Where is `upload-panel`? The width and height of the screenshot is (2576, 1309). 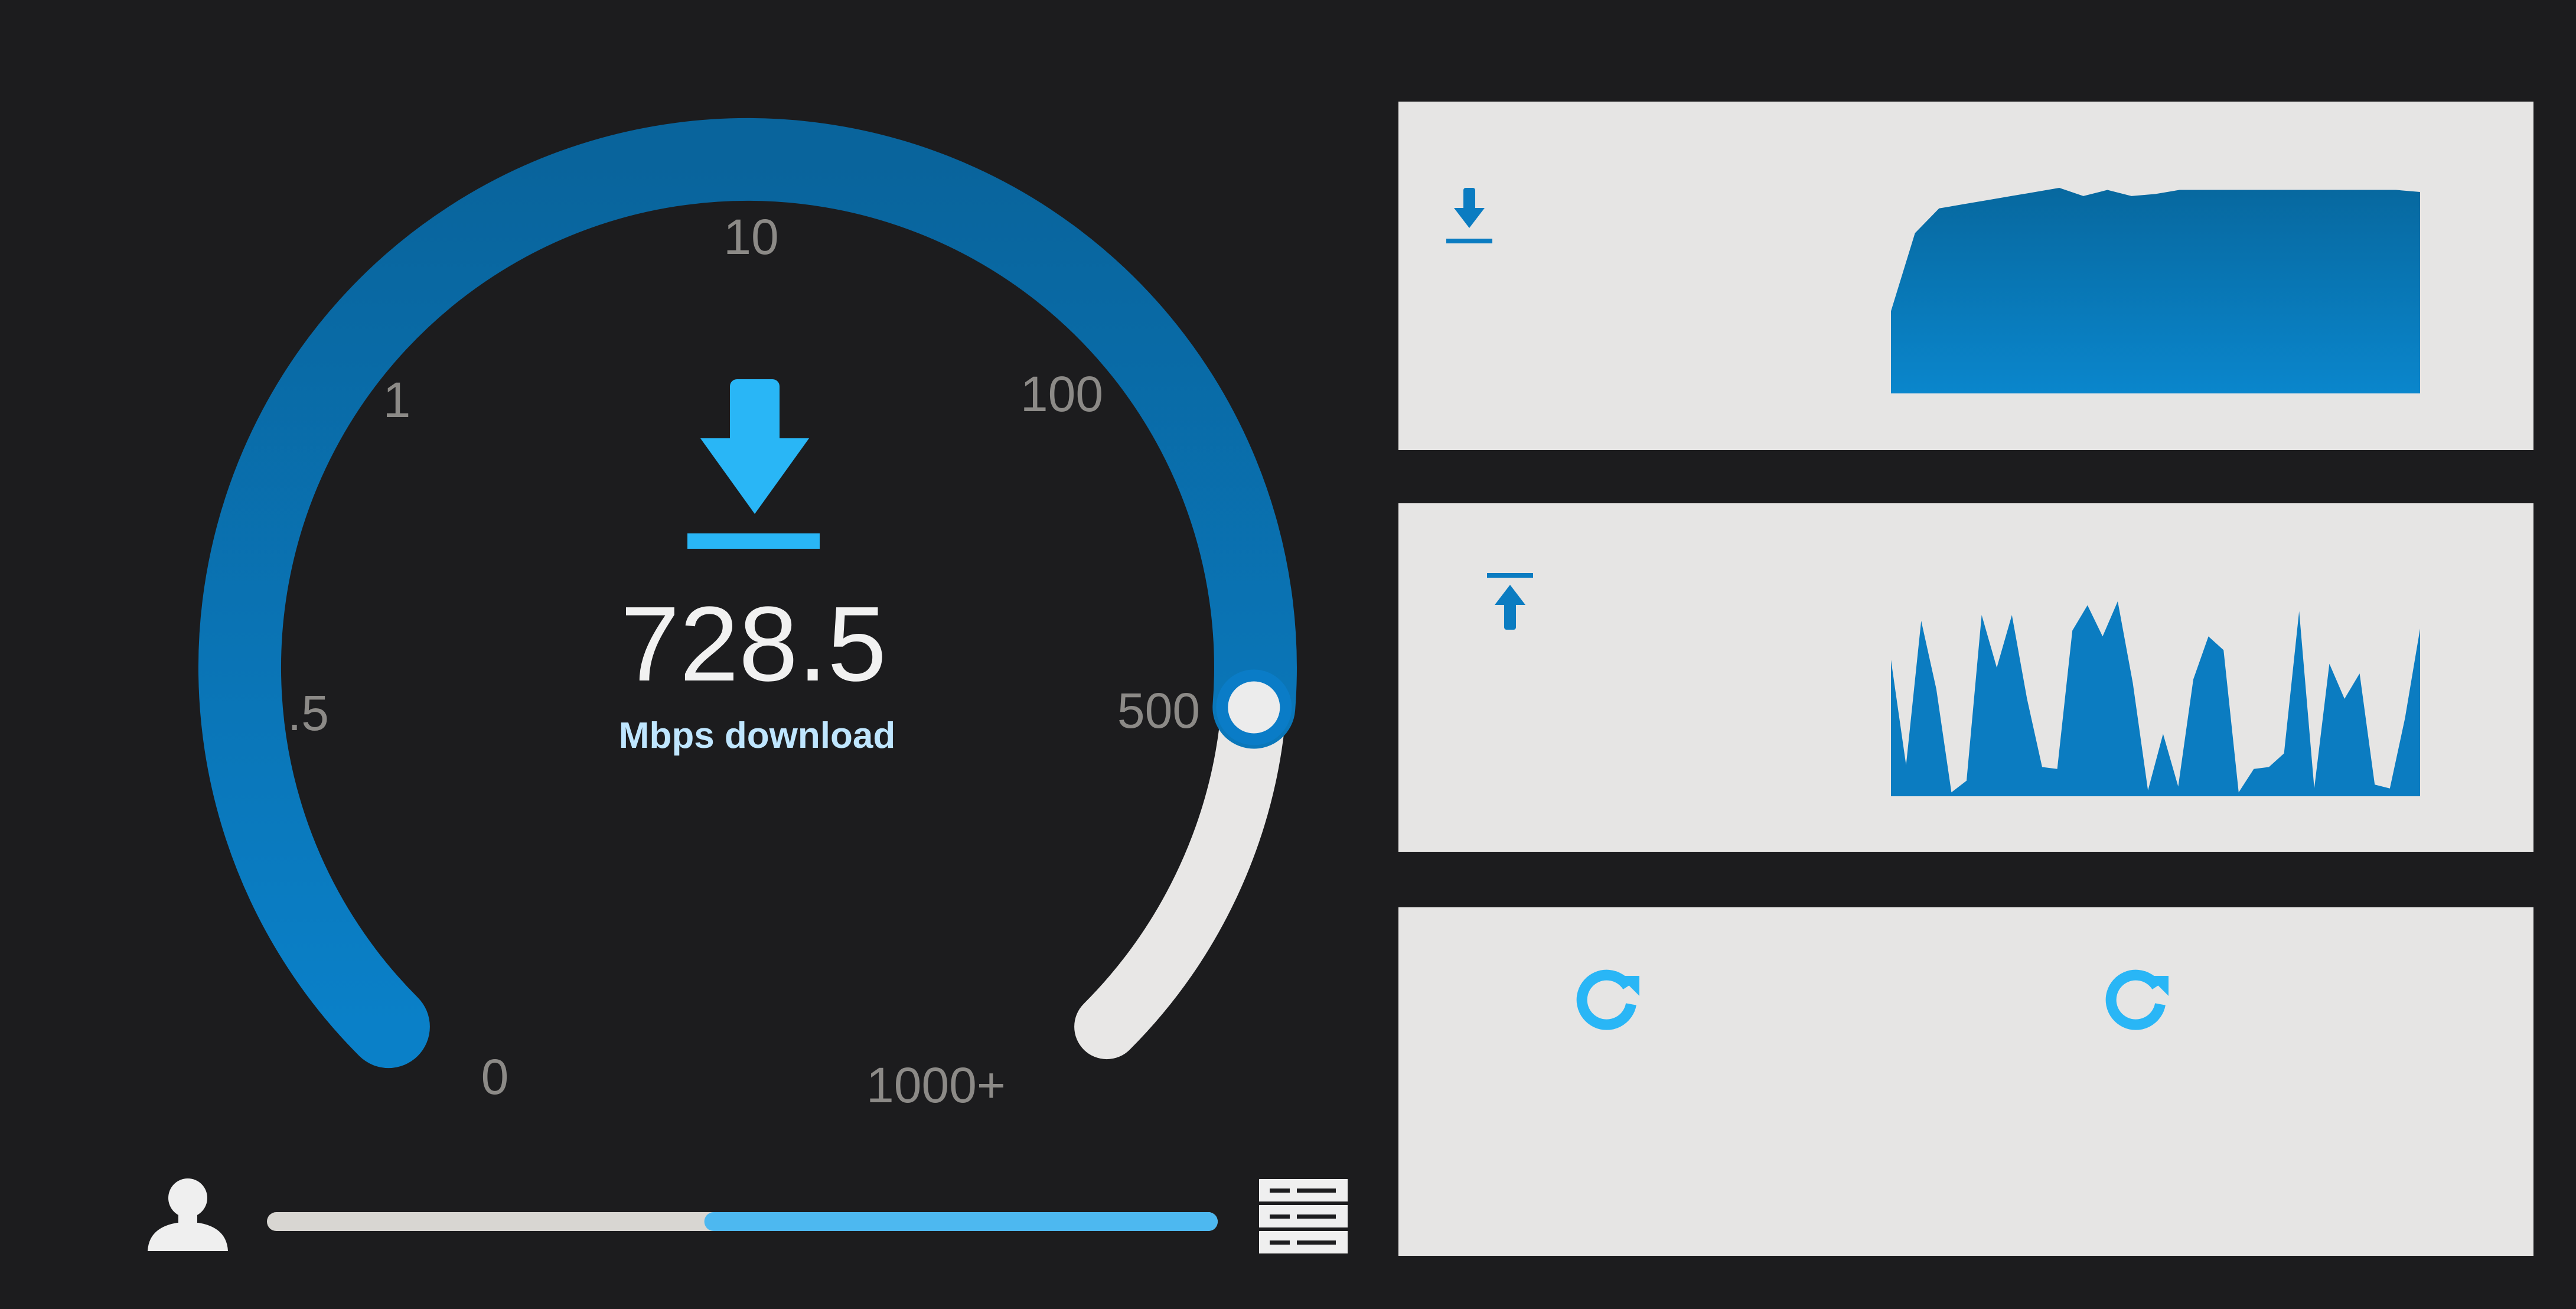 upload-panel is located at coordinates (1966, 677).